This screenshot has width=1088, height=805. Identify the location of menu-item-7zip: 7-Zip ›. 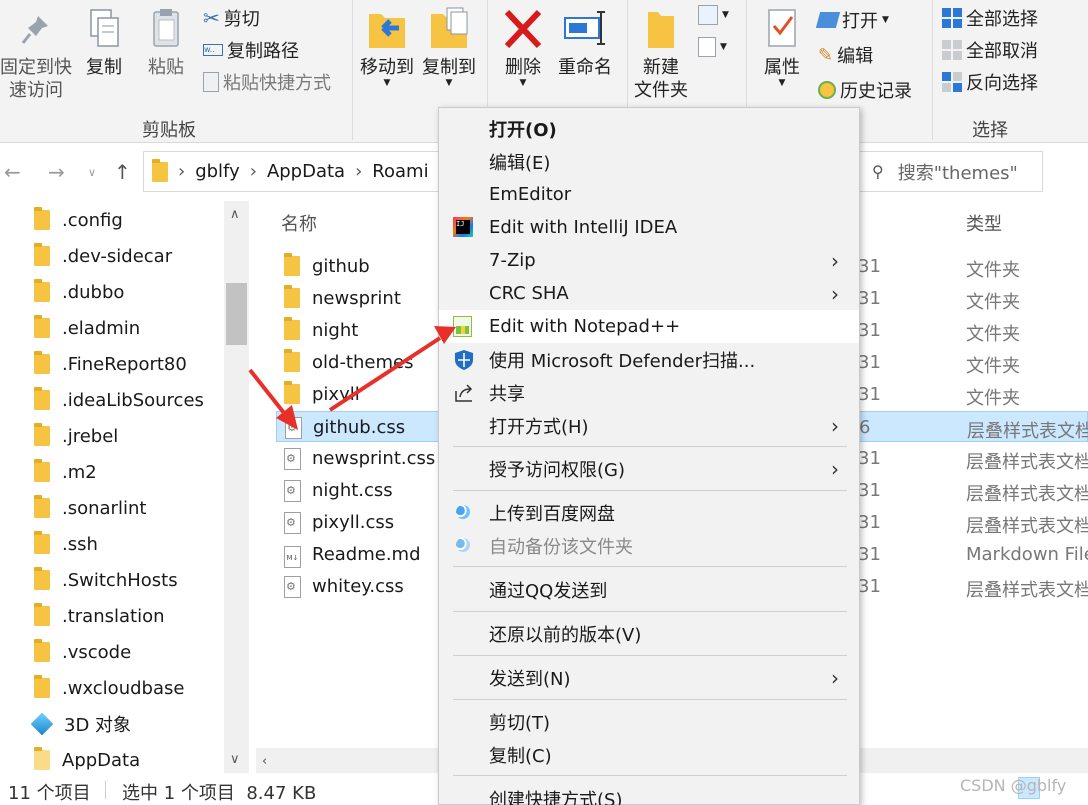
(649, 260).